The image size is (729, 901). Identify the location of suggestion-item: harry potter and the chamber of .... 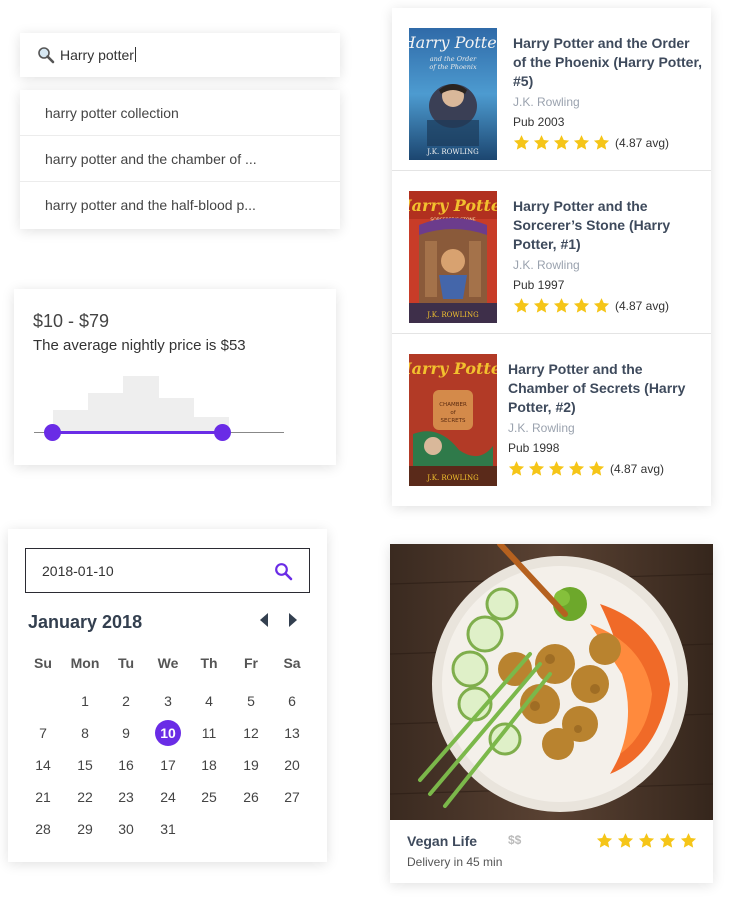
(180, 159).